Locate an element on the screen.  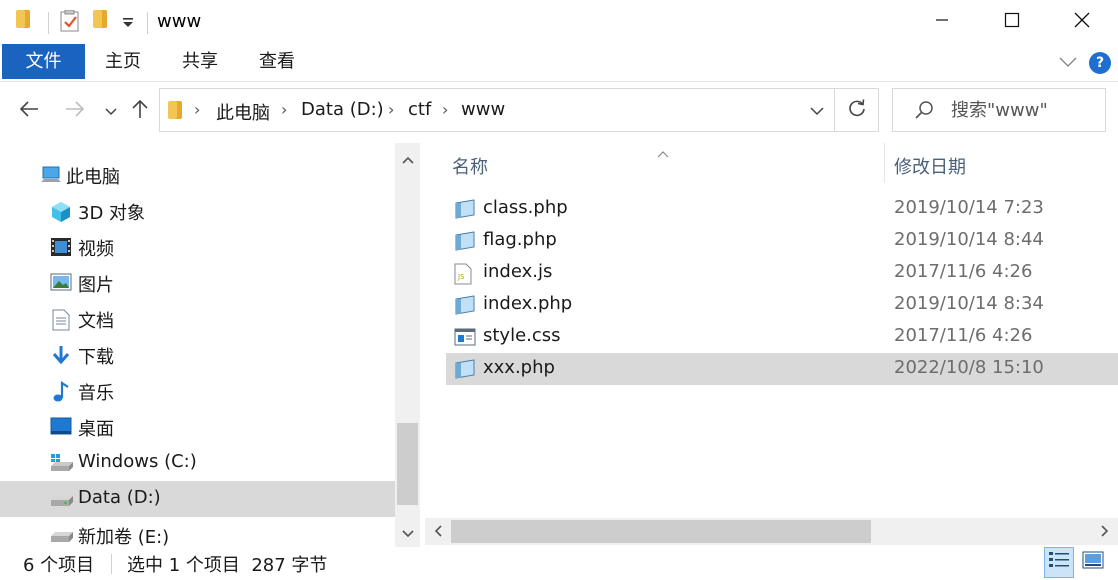
nav-item-label: 视频 is located at coordinates (96, 249).